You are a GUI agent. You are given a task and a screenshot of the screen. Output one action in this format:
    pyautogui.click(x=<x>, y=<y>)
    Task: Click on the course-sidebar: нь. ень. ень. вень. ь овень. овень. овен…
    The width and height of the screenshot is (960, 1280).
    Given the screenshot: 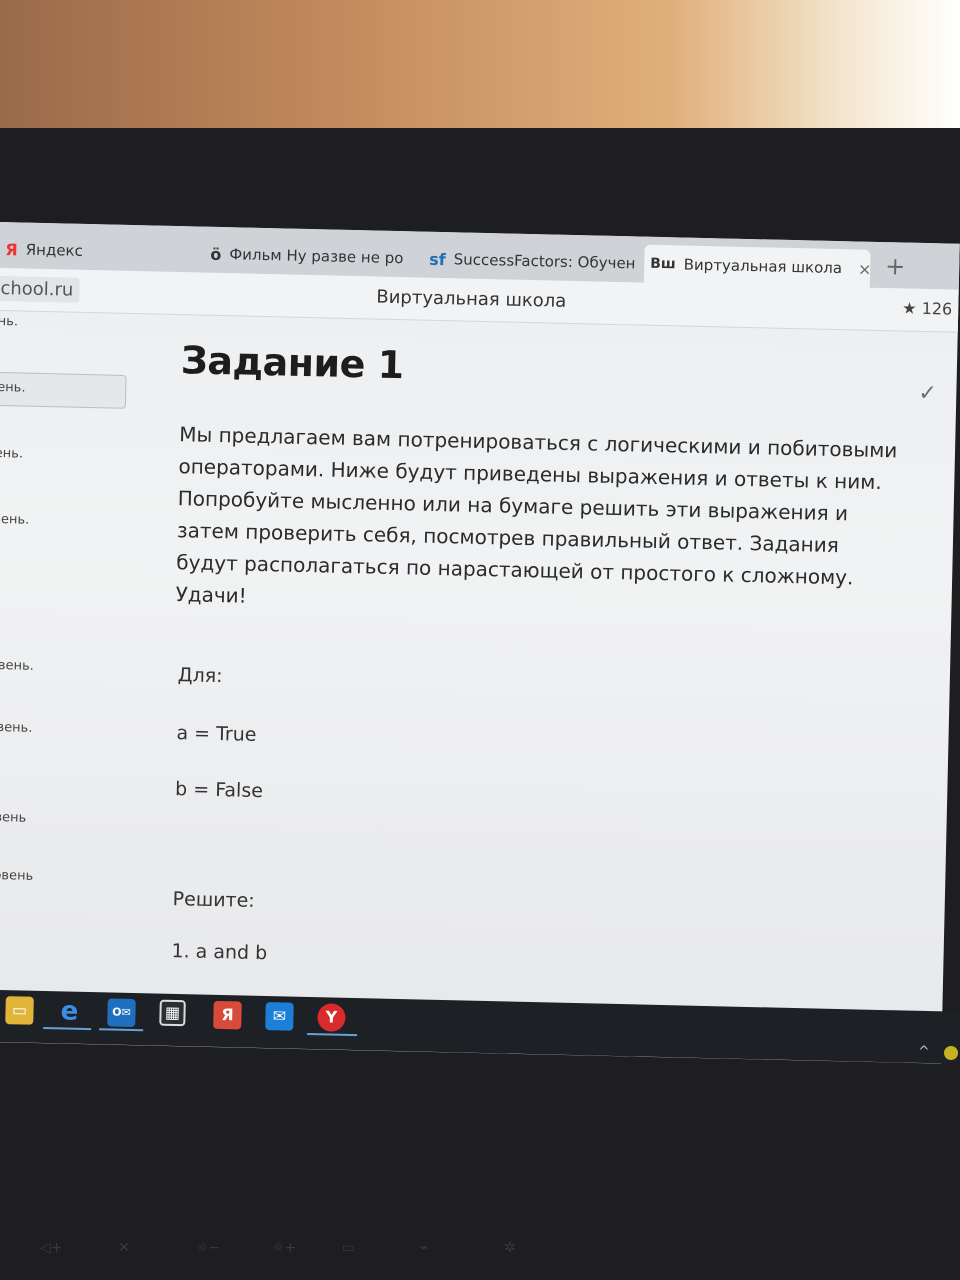 What is the action you would take?
    pyautogui.click(x=69, y=681)
    